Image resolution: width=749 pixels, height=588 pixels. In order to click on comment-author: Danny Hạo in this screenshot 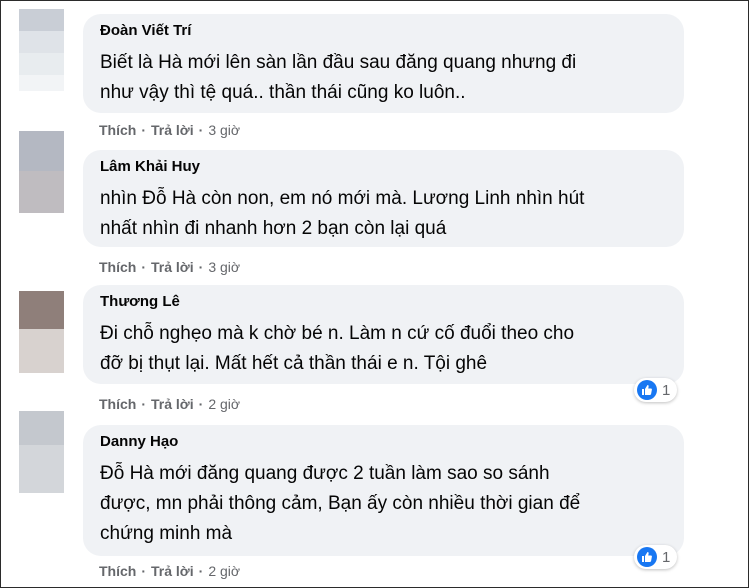, I will do `click(139, 441)`.